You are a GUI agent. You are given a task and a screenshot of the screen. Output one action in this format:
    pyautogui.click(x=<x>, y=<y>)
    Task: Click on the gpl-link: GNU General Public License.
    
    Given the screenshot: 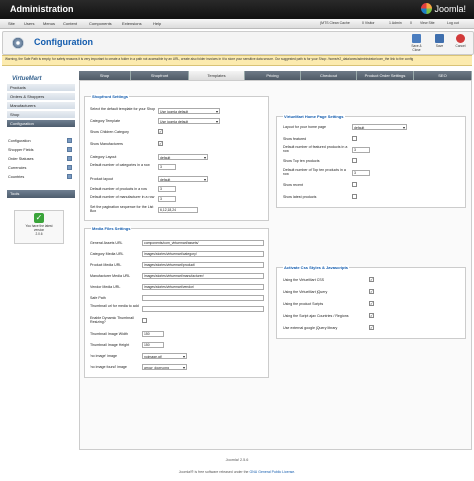 What is the action you would take?
    pyautogui.click(x=272, y=472)
    